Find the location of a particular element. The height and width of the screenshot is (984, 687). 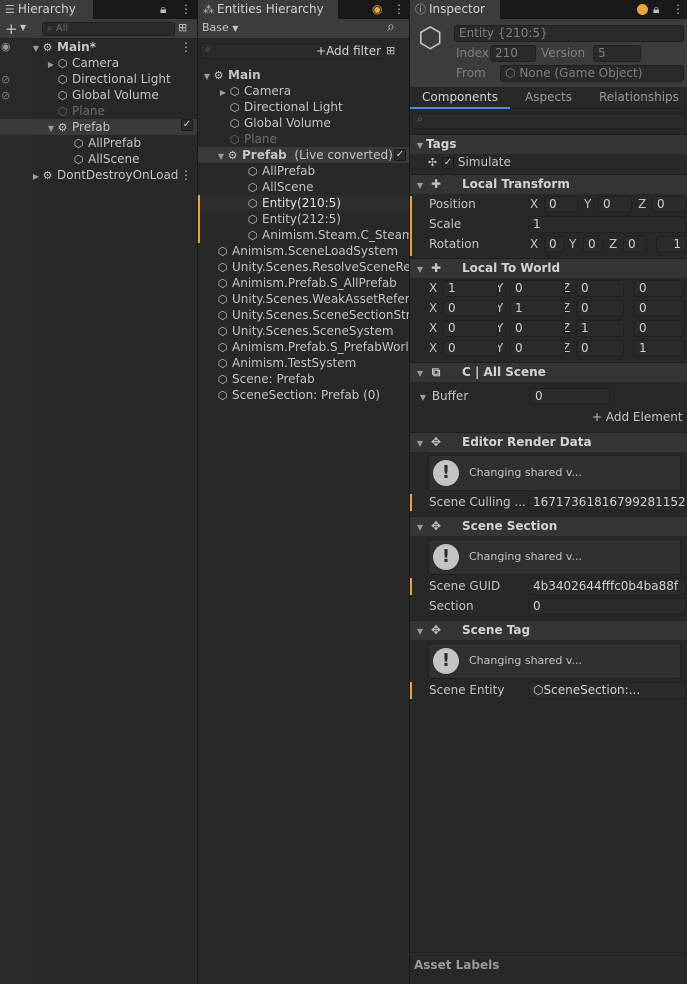

scene-guid-field: 4b3402644fffc0b4ba88f is located at coordinates (607, 586).